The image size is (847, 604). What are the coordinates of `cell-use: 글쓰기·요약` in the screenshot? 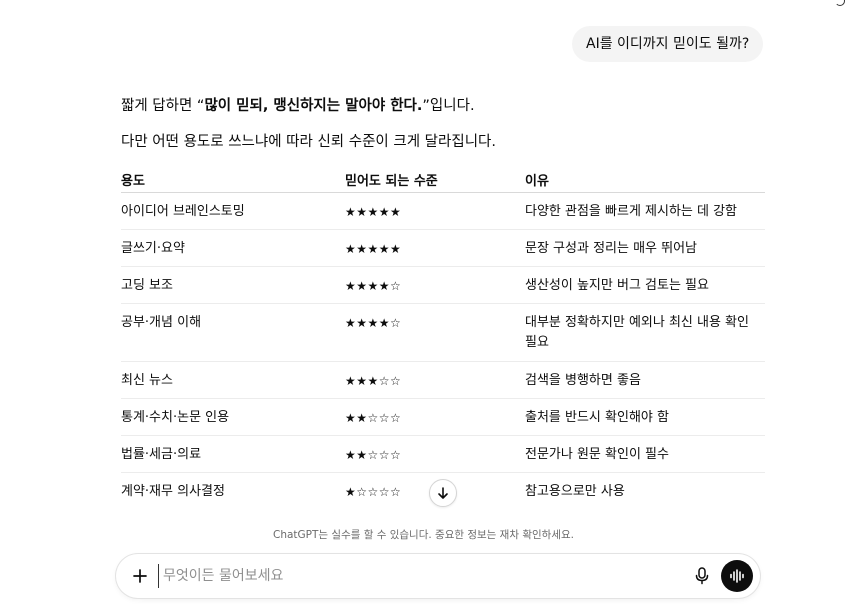 It's located at (233, 248).